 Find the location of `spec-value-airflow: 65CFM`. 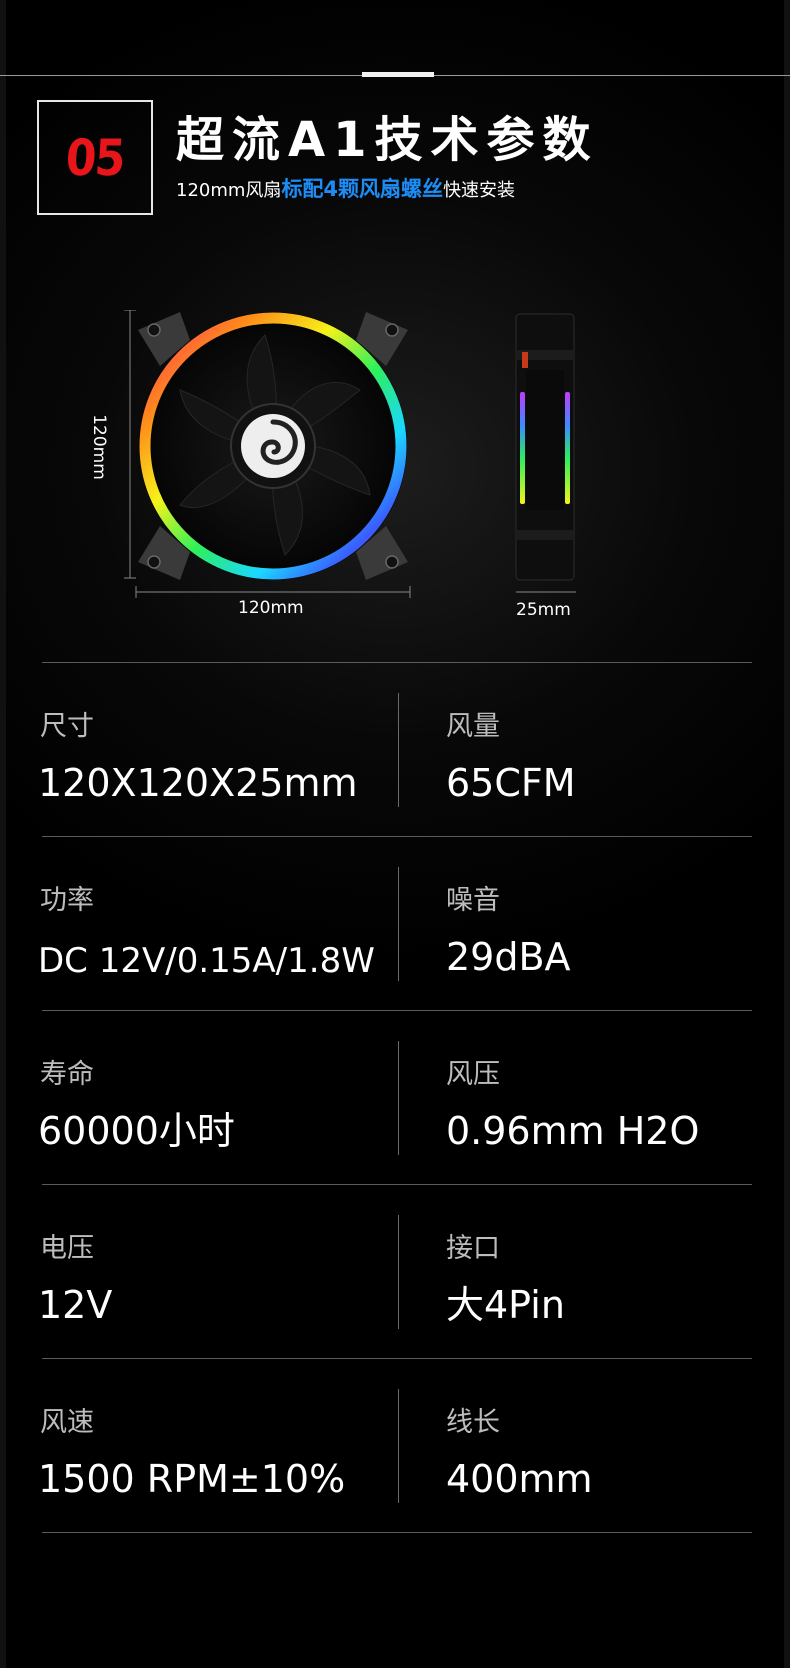

spec-value-airflow: 65CFM is located at coordinates (511, 783).